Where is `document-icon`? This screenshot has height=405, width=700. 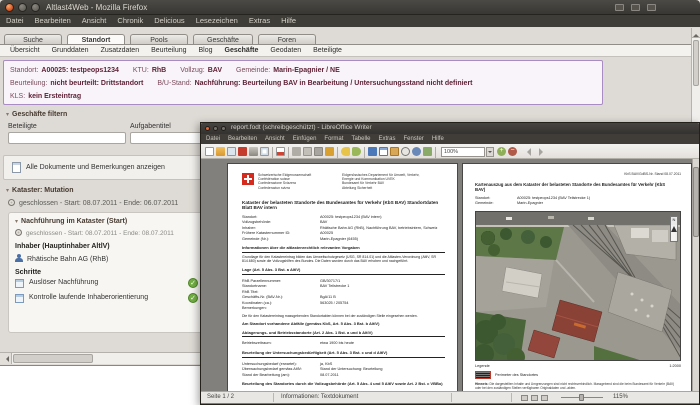 document-icon is located at coordinates (16, 167).